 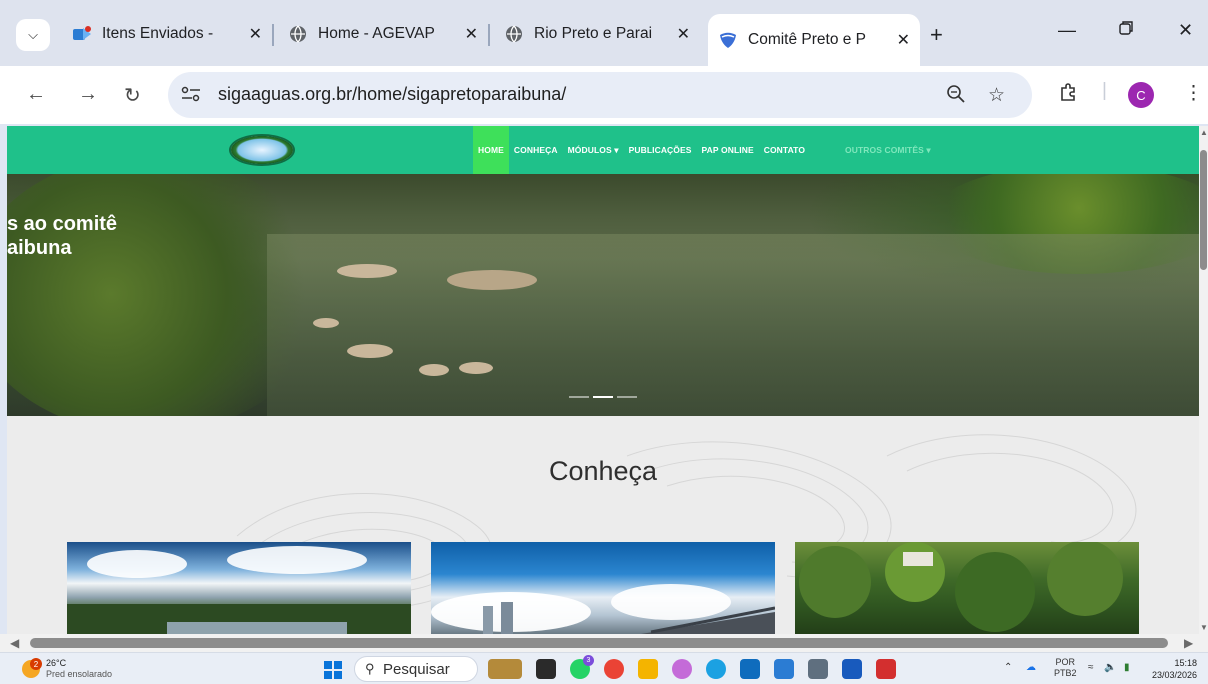 I want to click on onedrive-icon: ☁, so click(x=1031, y=667).